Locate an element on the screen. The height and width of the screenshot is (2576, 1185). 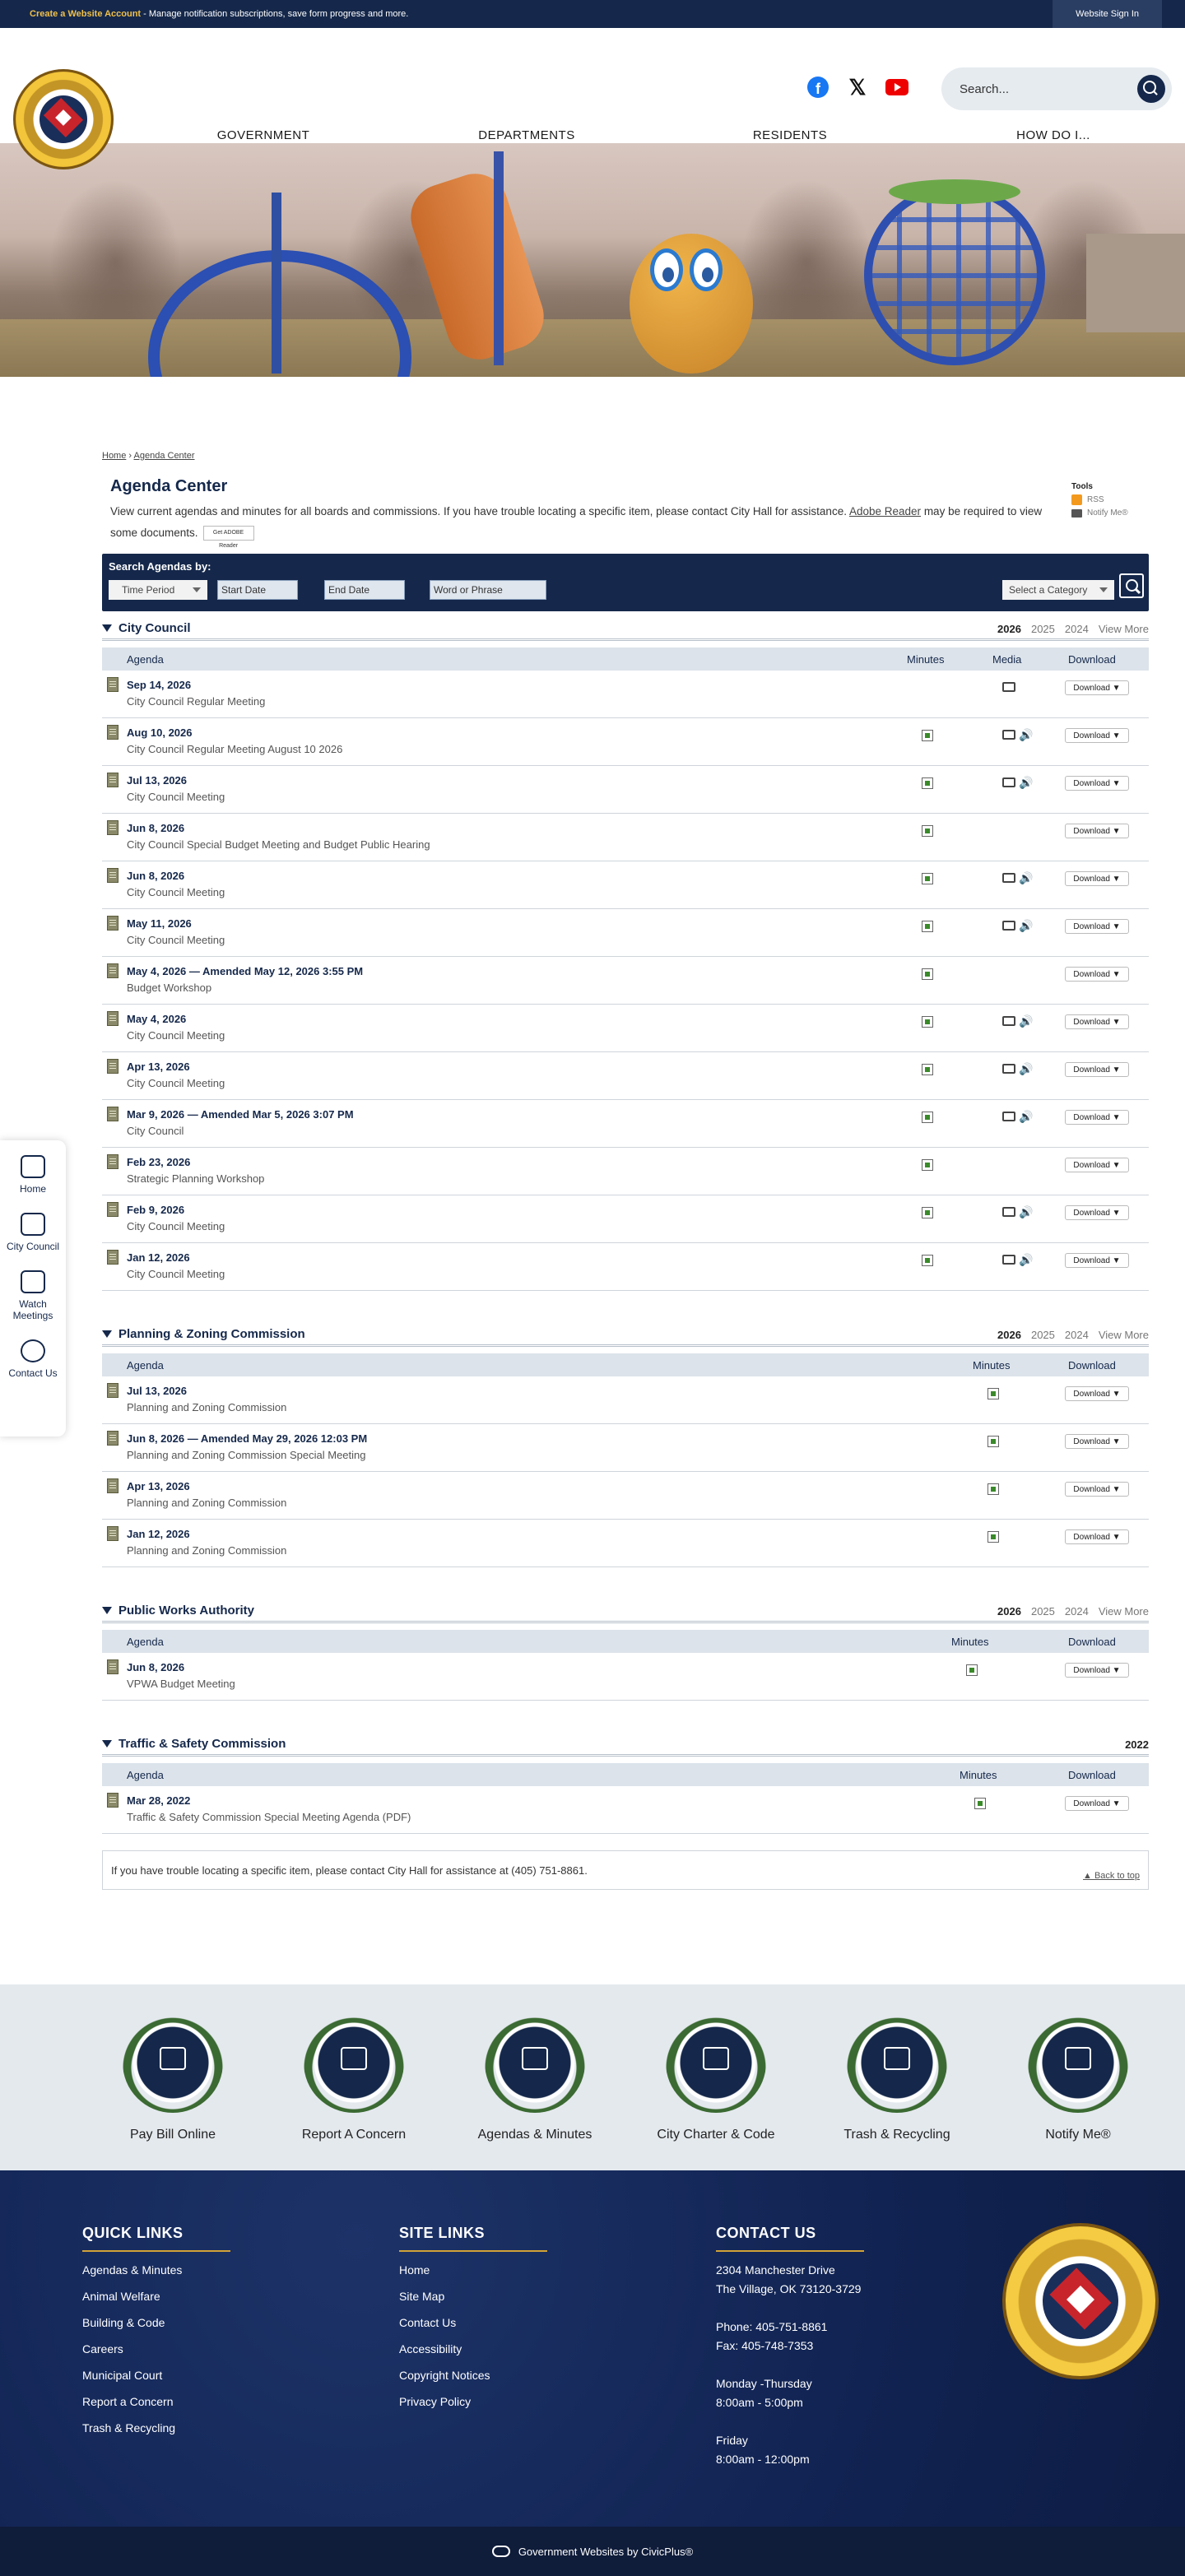
footer-city-seal is located at coordinates (1080, 2301).